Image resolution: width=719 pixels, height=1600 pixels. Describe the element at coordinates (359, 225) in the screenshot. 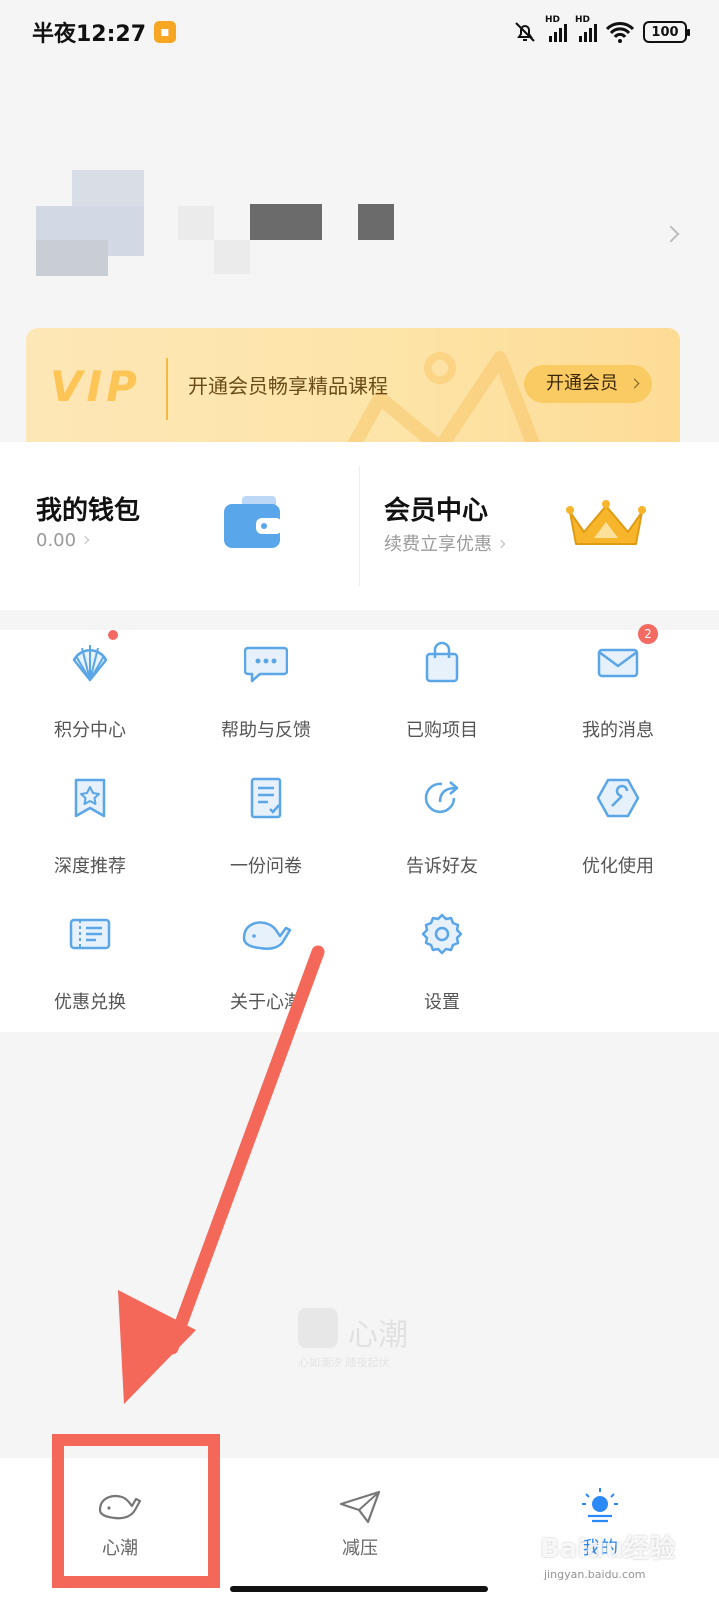

I see `profile-header` at that location.